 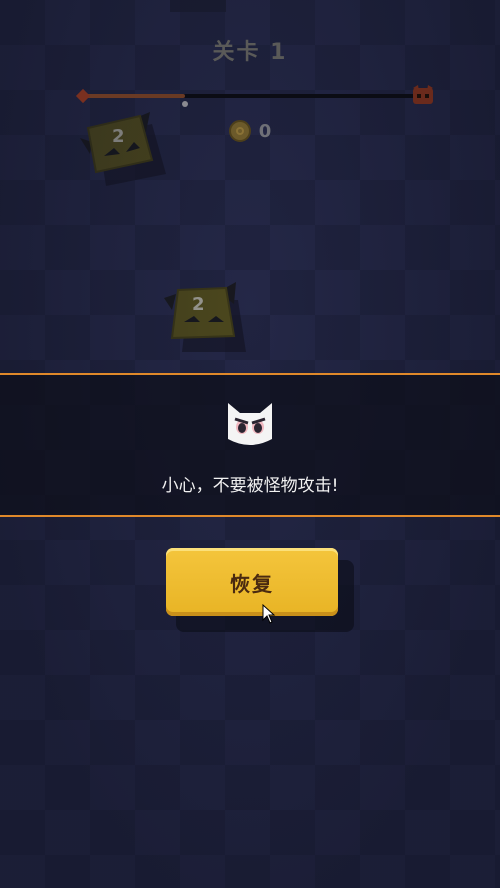 I want to click on alert-message: 小心，不要被怪物攻击!, so click(x=250, y=486).